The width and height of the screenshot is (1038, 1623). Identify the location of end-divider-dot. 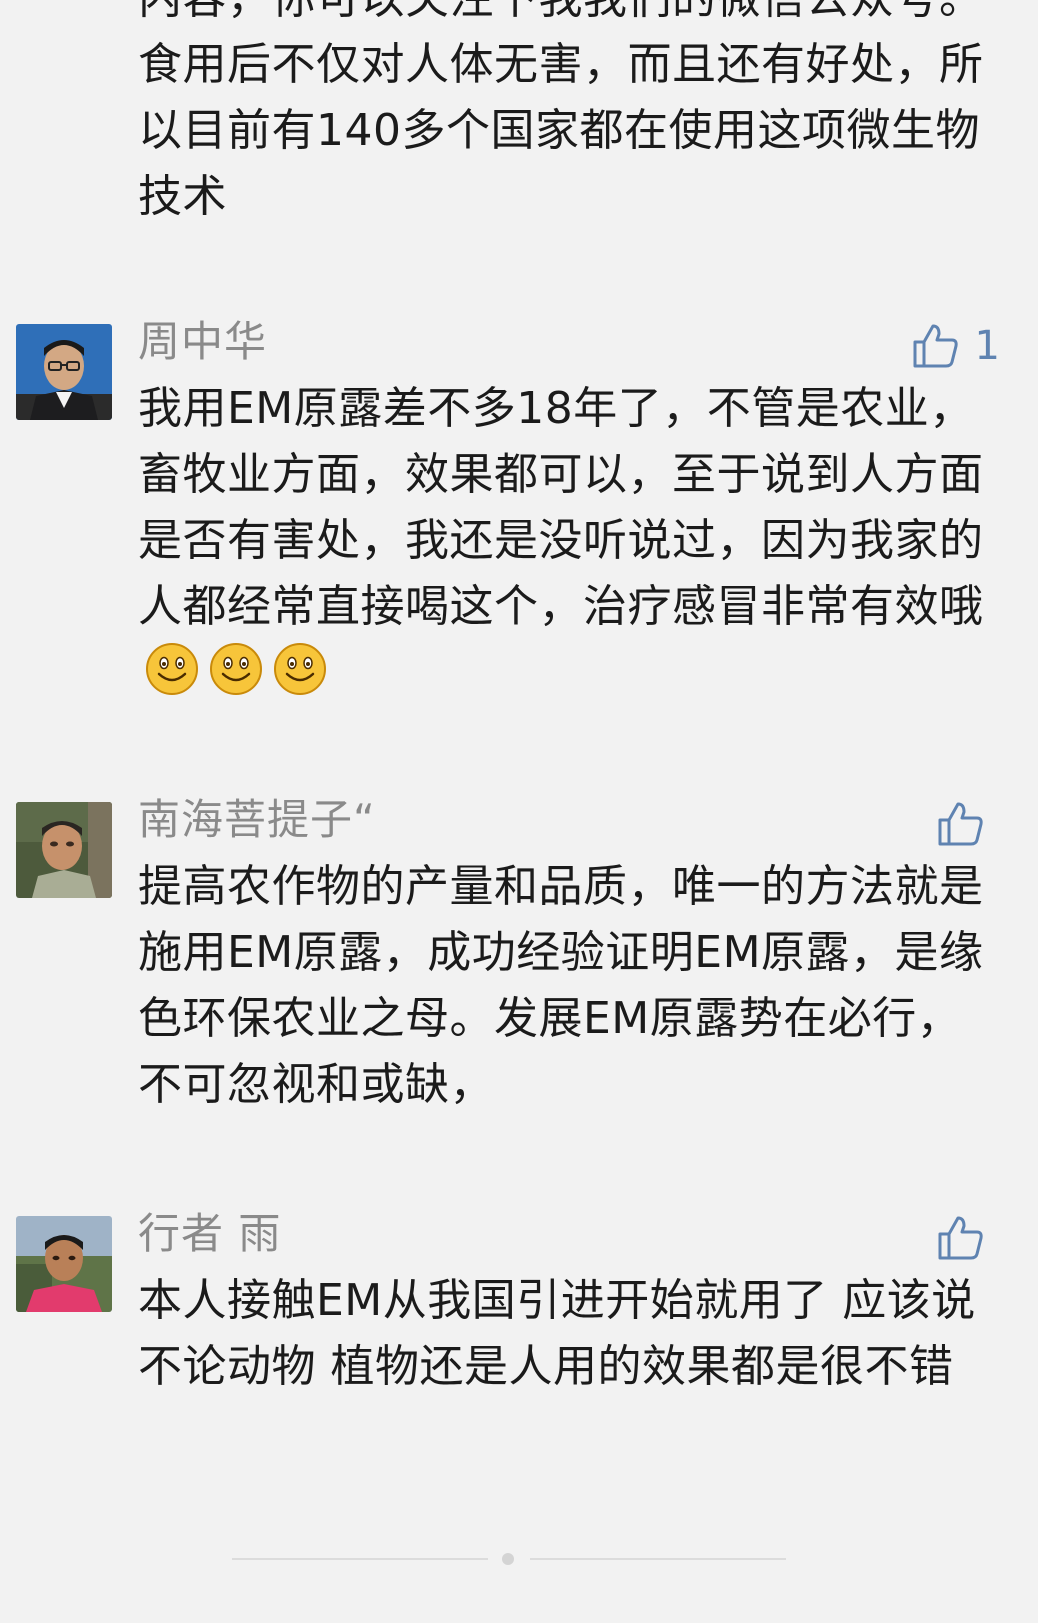
(508, 1559).